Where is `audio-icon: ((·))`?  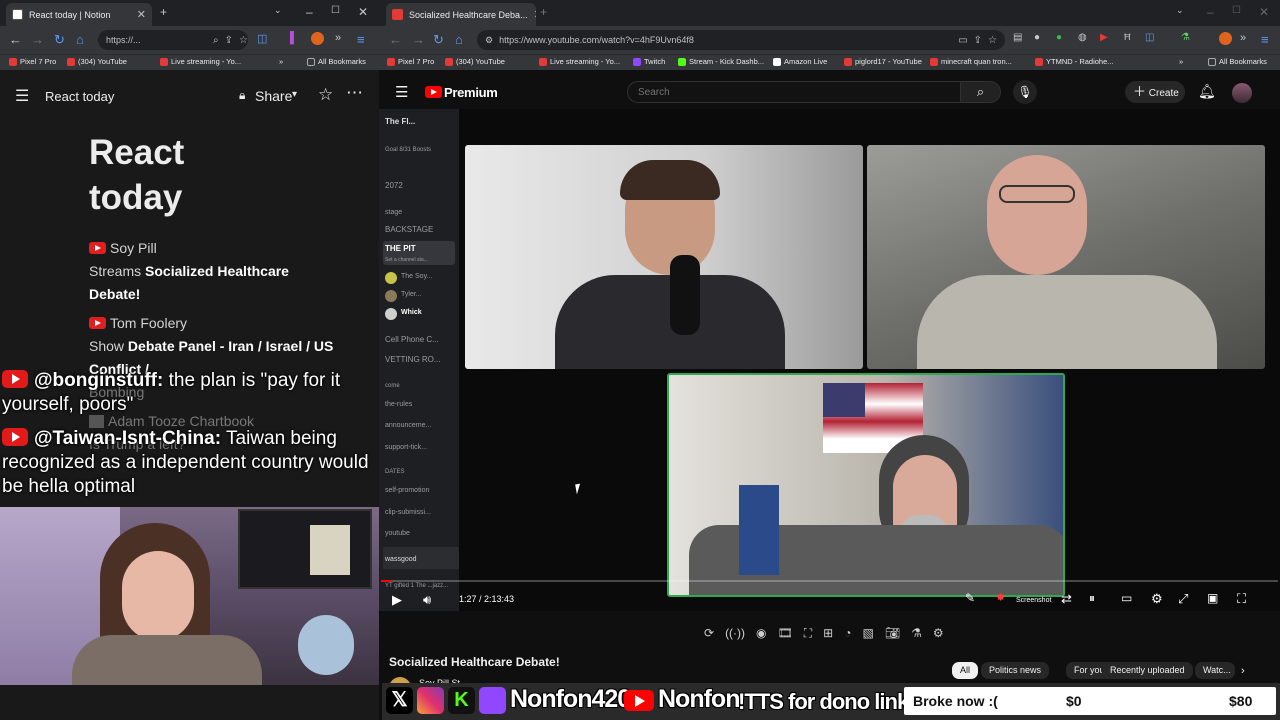 audio-icon: ((·)) is located at coordinates (735, 633).